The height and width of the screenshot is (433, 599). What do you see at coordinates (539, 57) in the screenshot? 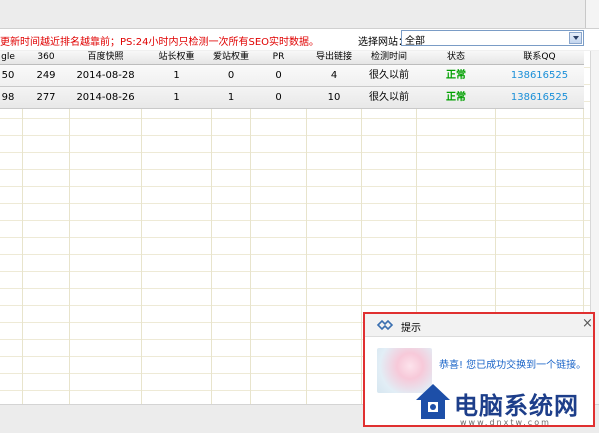
I see `column-header-contact-qq: 联系QQ` at bounding box center [539, 57].